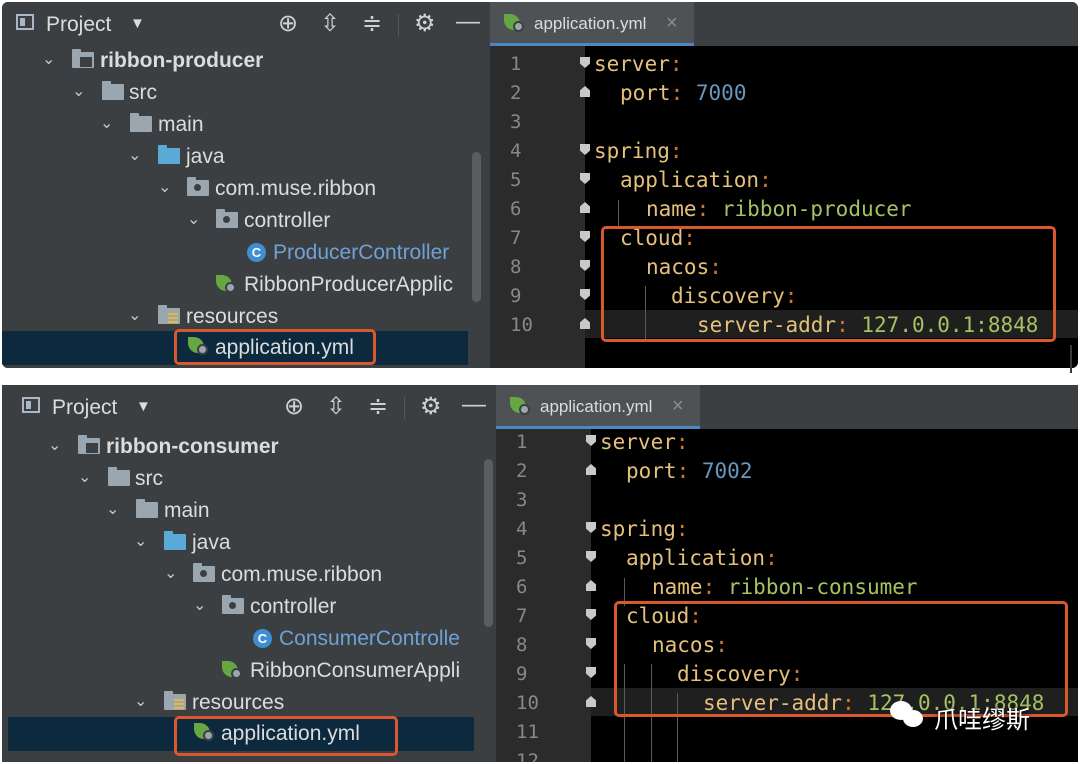  I want to click on tree-item-module: ⌄ ribbon-producer, so click(235, 61).